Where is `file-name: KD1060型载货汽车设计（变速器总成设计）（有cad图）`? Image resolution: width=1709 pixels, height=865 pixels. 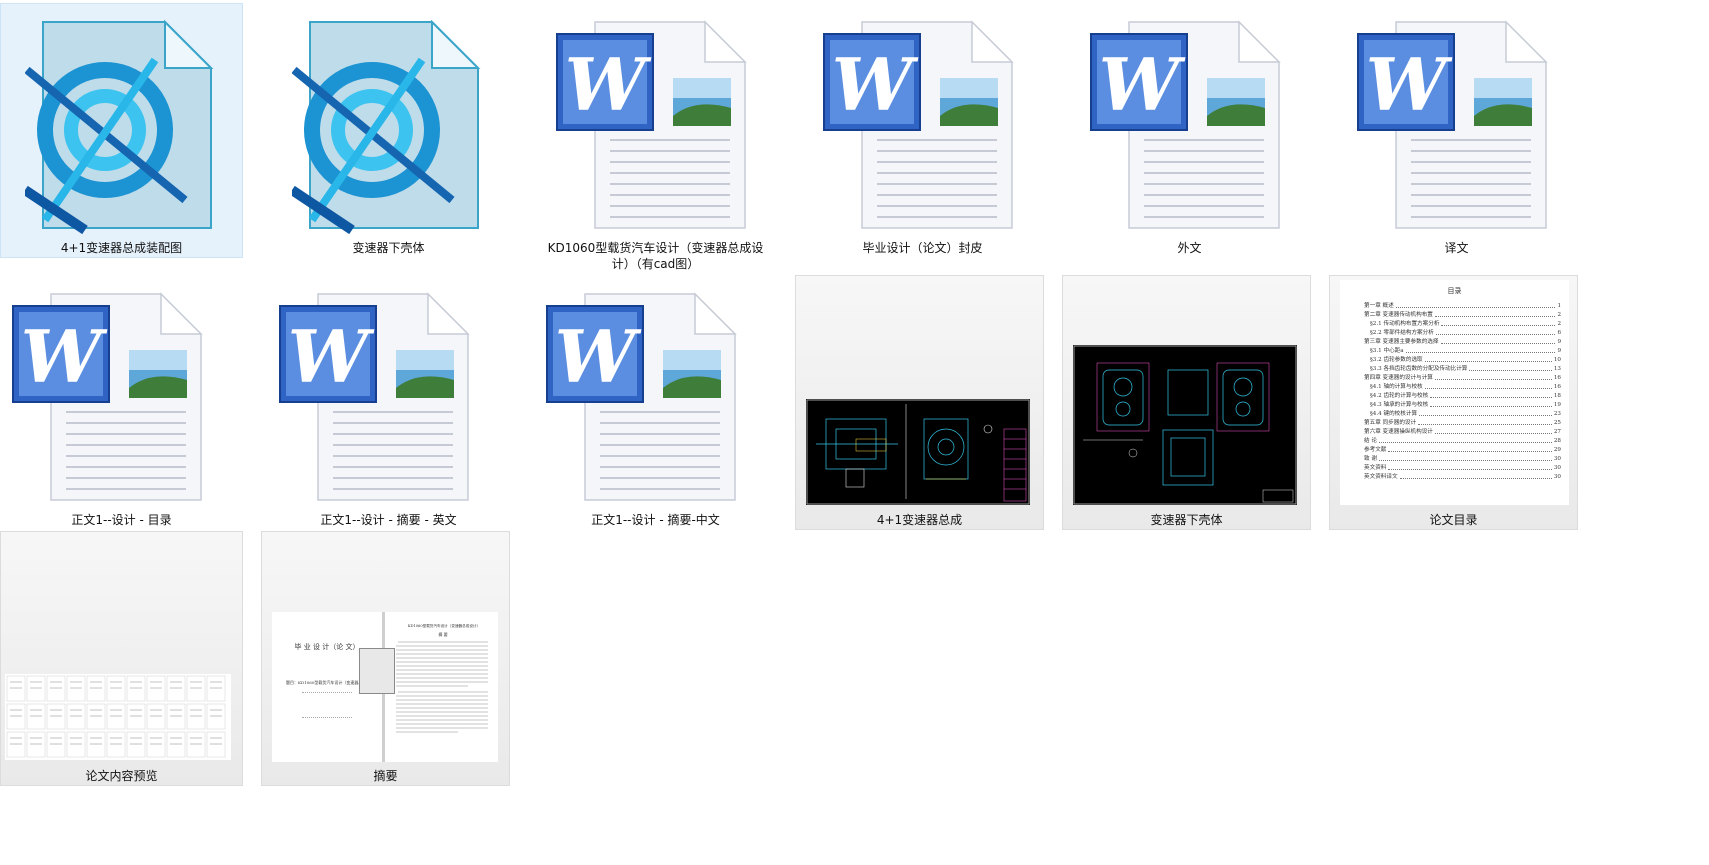 file-name: KD1060型载货汽车设计（变速器总成设计）（有cad图） is located at coordinates (655, 256).